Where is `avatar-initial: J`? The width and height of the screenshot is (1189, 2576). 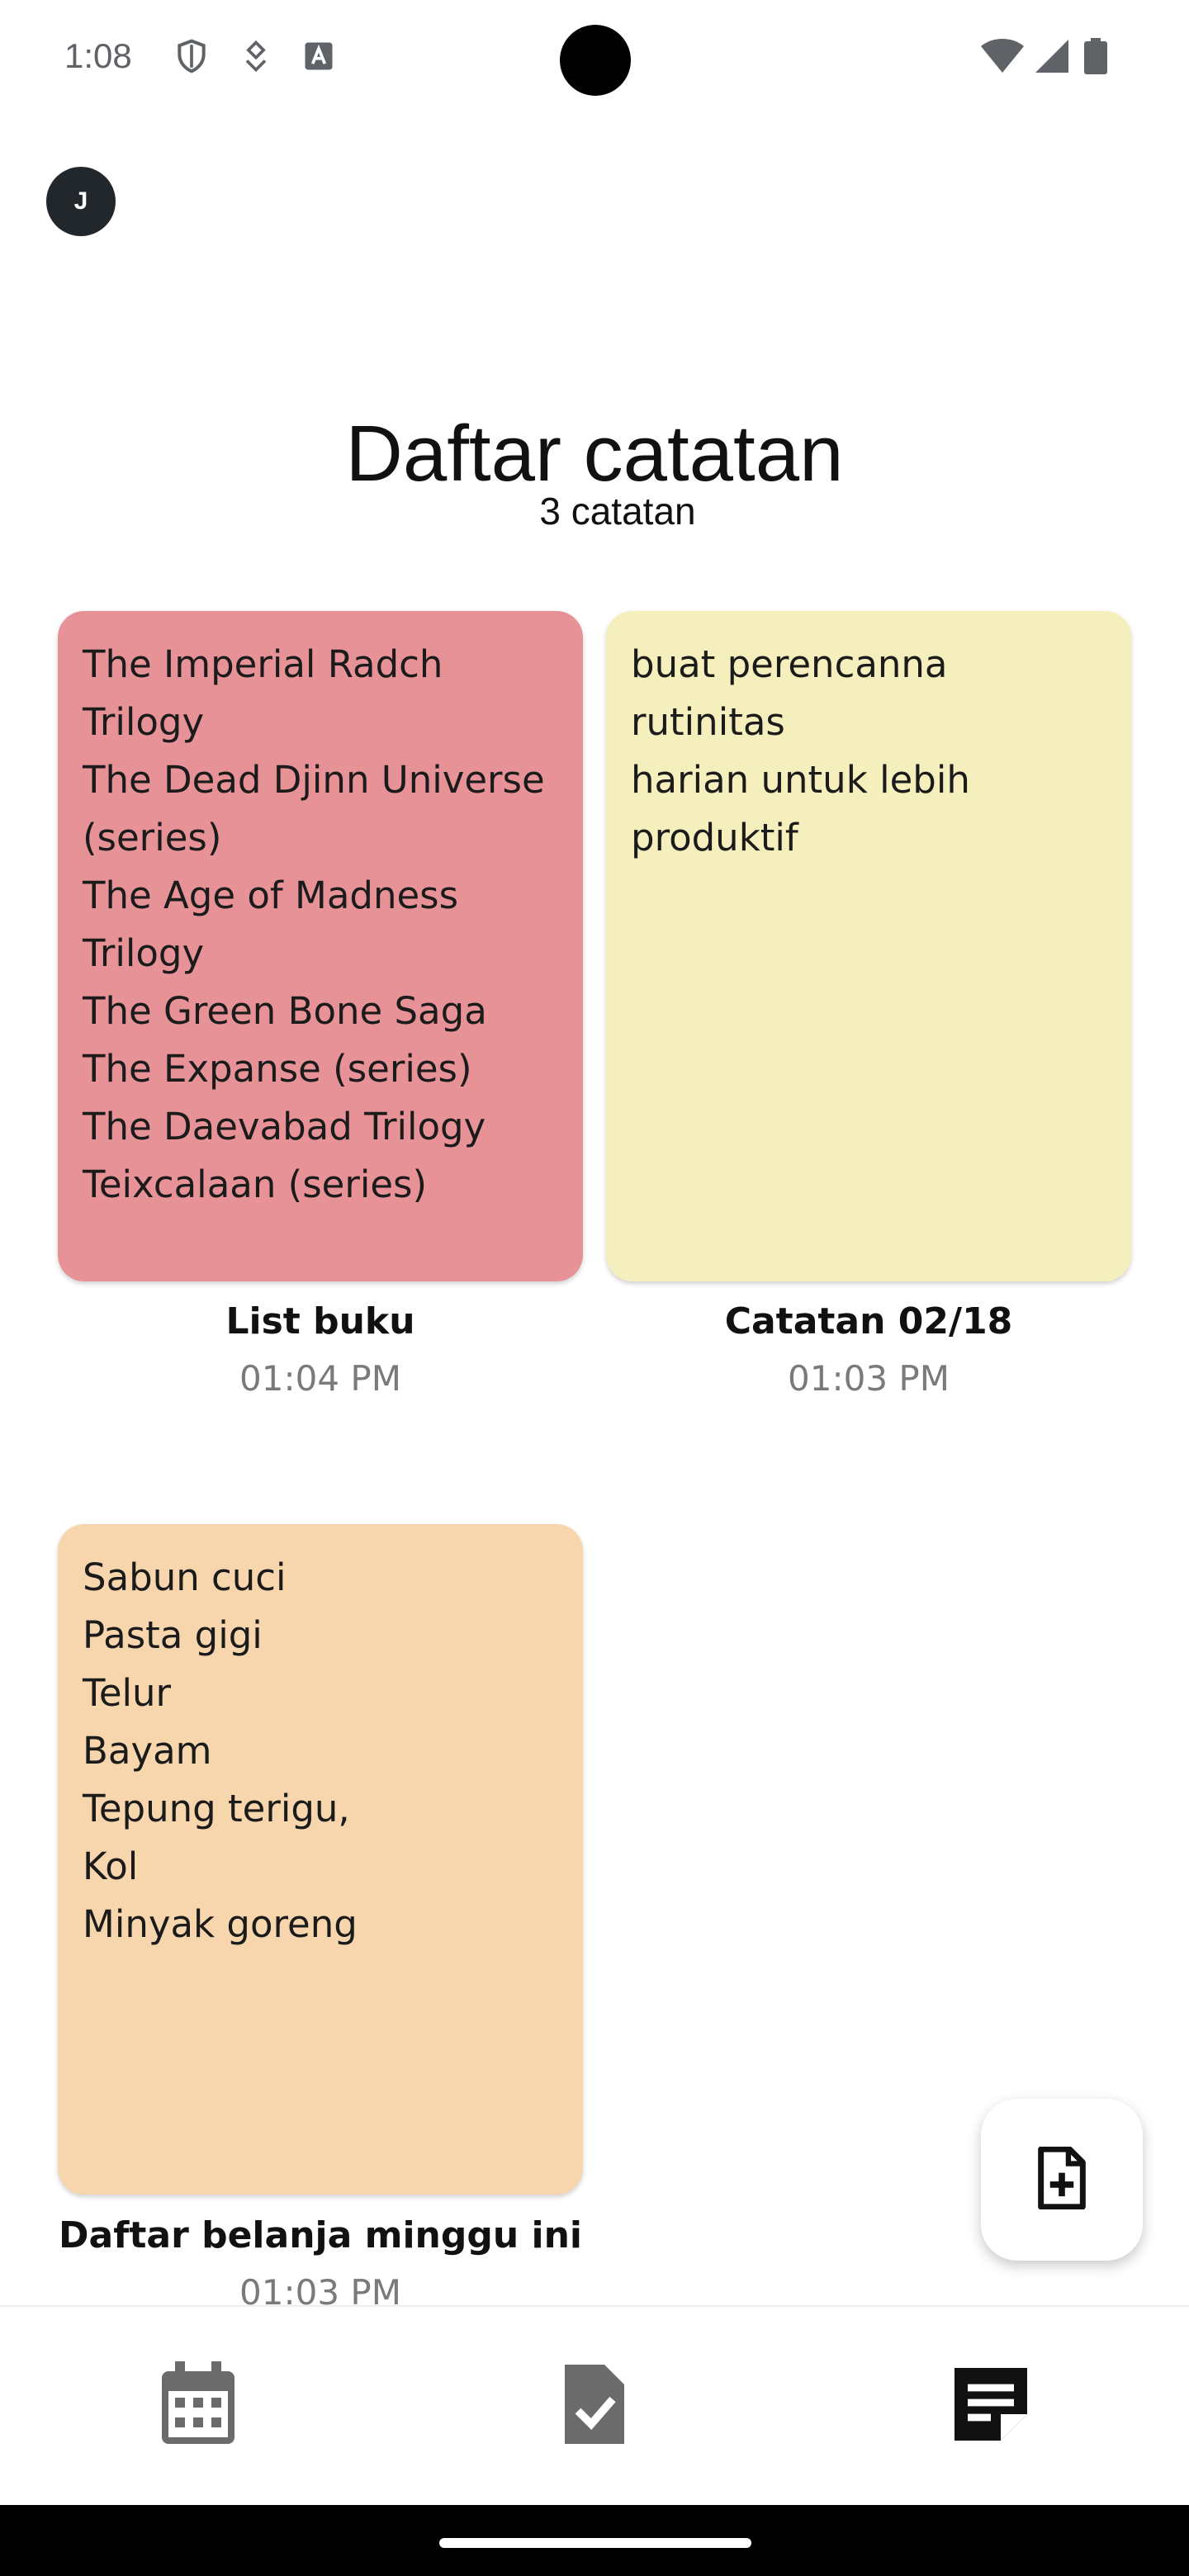
avatar-initial: J is located at coordinates (80, 201).